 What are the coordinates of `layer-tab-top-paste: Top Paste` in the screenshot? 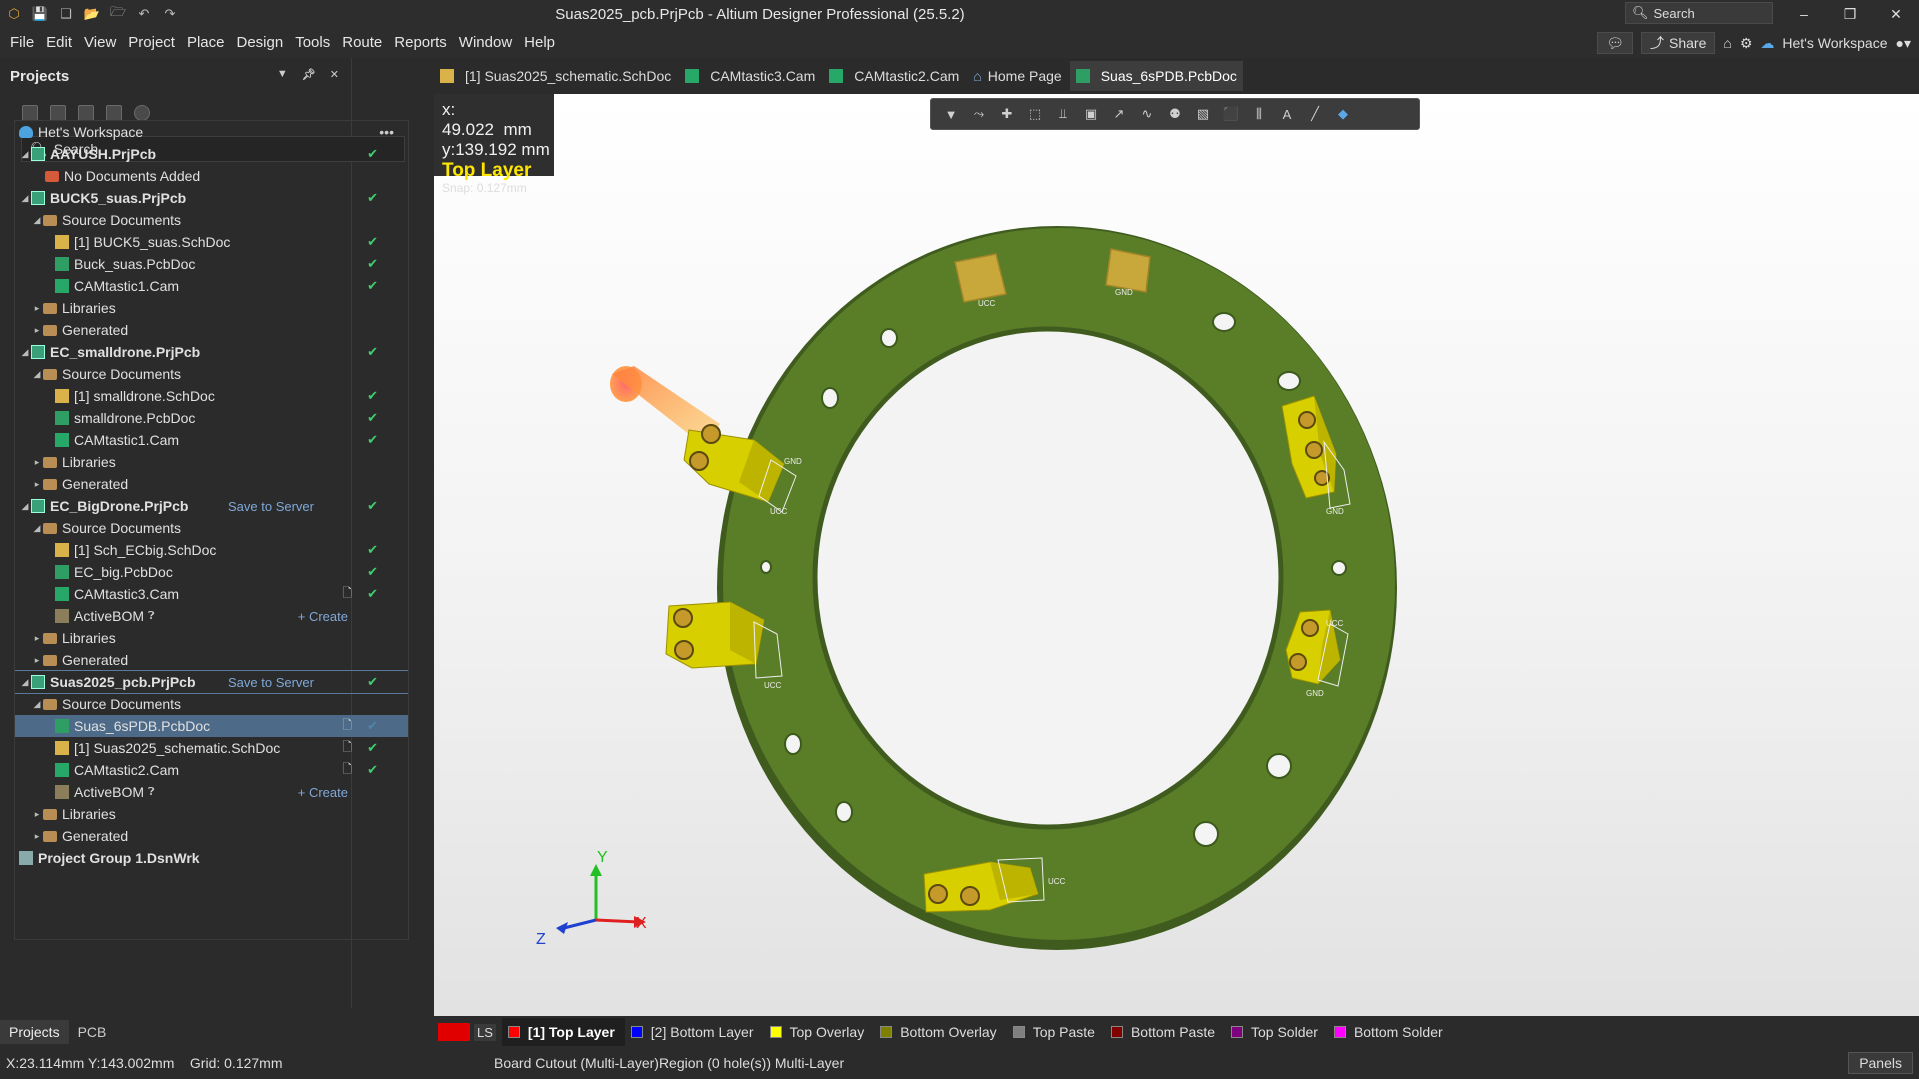 It's located at (1056, 1032).